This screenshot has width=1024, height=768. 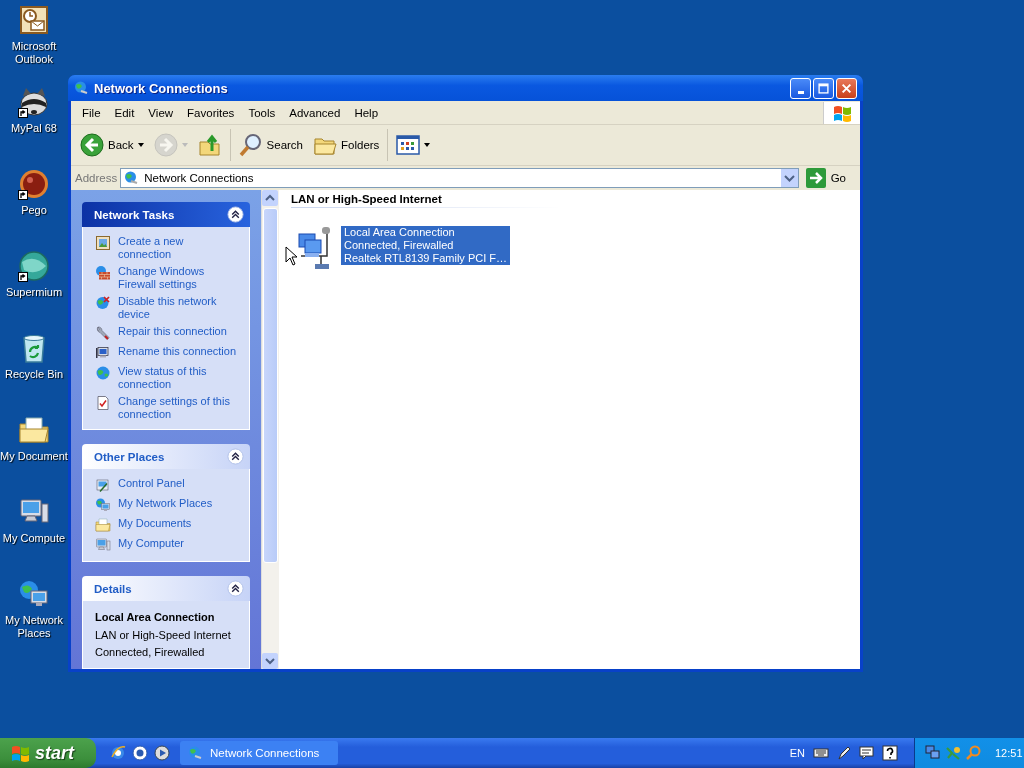 I want to click on desktop-icon-label: Supermium, so click(x=34, y=292).